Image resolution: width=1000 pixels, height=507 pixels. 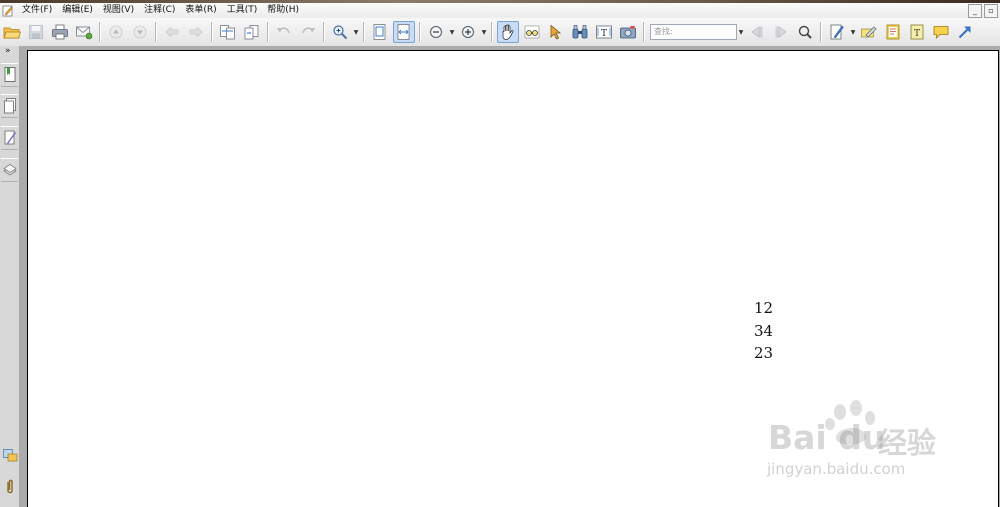 I want to click on hand-tool-icon, so click(x=508, y=32).